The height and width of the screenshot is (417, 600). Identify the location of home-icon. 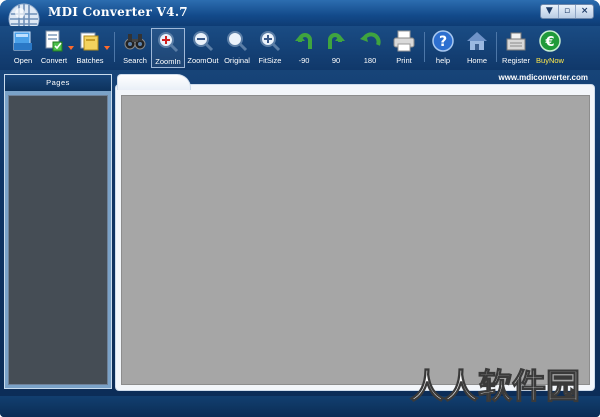
(477, 41).